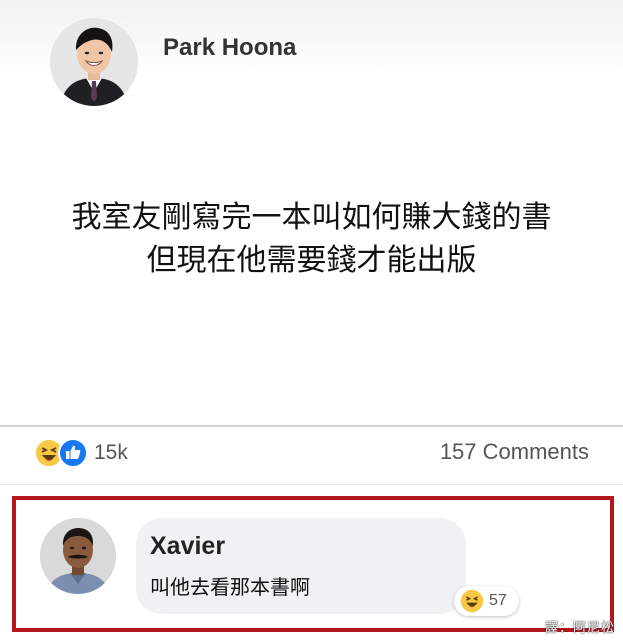 The width and height of the screenshot is (623, 640). What do you see at coordinates (229, 48) in the screenshot?
I see `post-author-name: Park Hoona` at bounding box center [229, 48].